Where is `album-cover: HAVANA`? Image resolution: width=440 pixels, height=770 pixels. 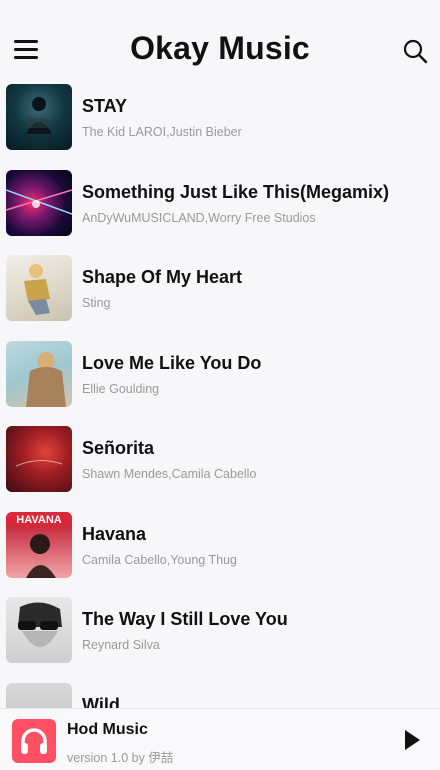
album-cover: HAVANA is located at coordinates (39, 544).